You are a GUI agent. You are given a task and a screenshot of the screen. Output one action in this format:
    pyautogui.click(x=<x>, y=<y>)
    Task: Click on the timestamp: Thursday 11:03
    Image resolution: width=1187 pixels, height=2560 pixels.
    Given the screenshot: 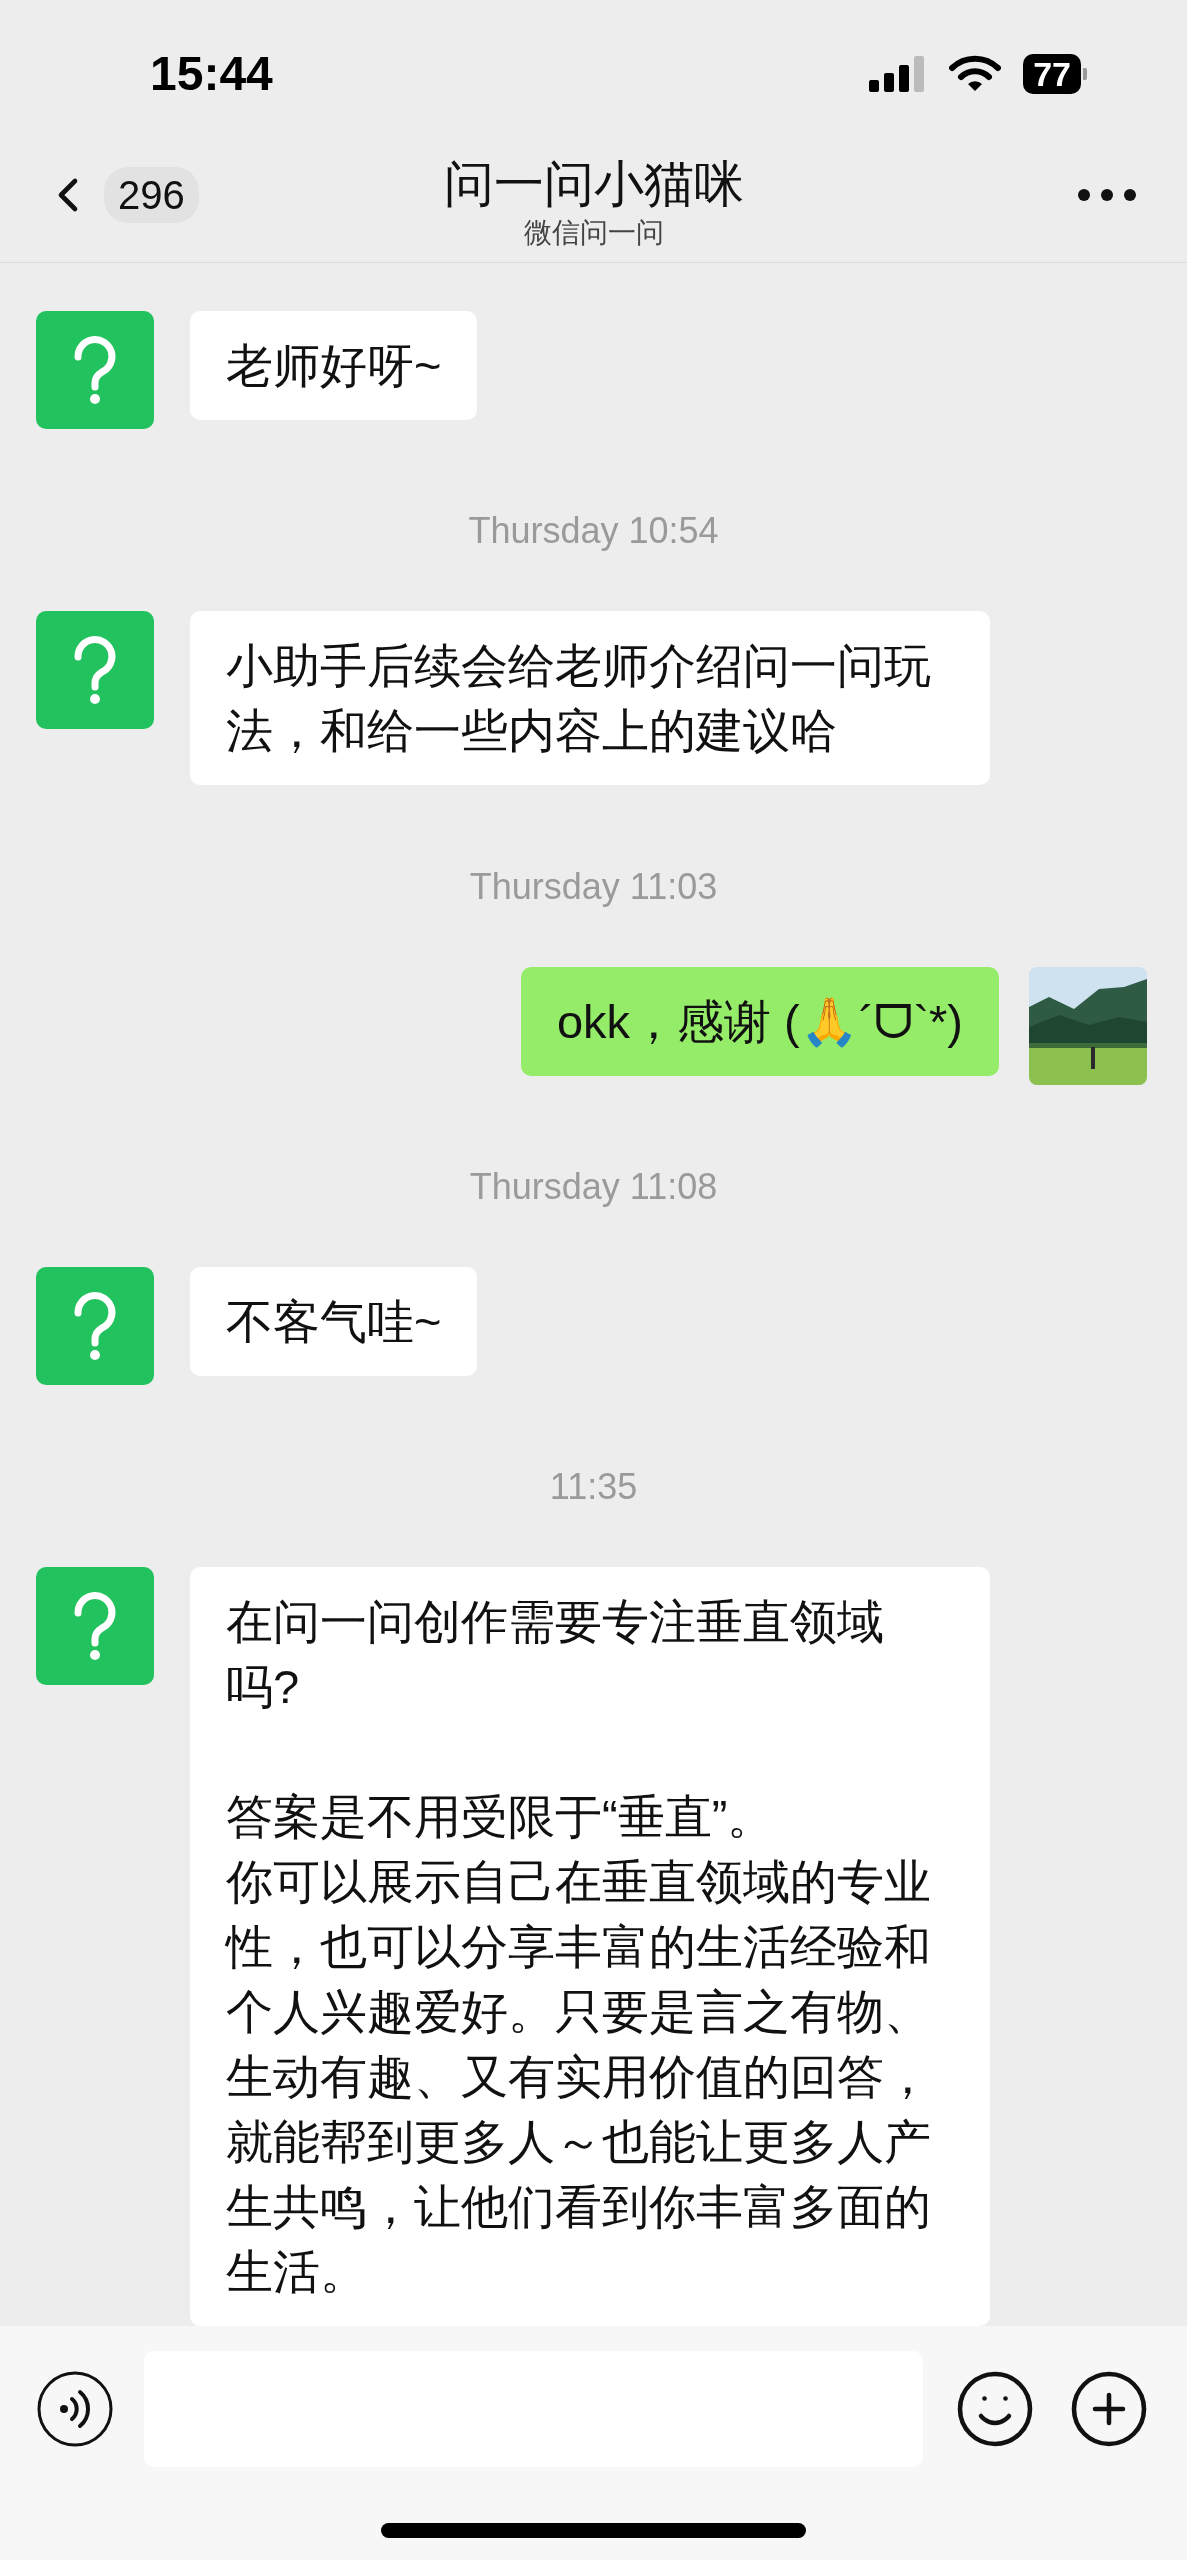 What is the action you would take?
    pyautogui.click(x=593, y=887)
    